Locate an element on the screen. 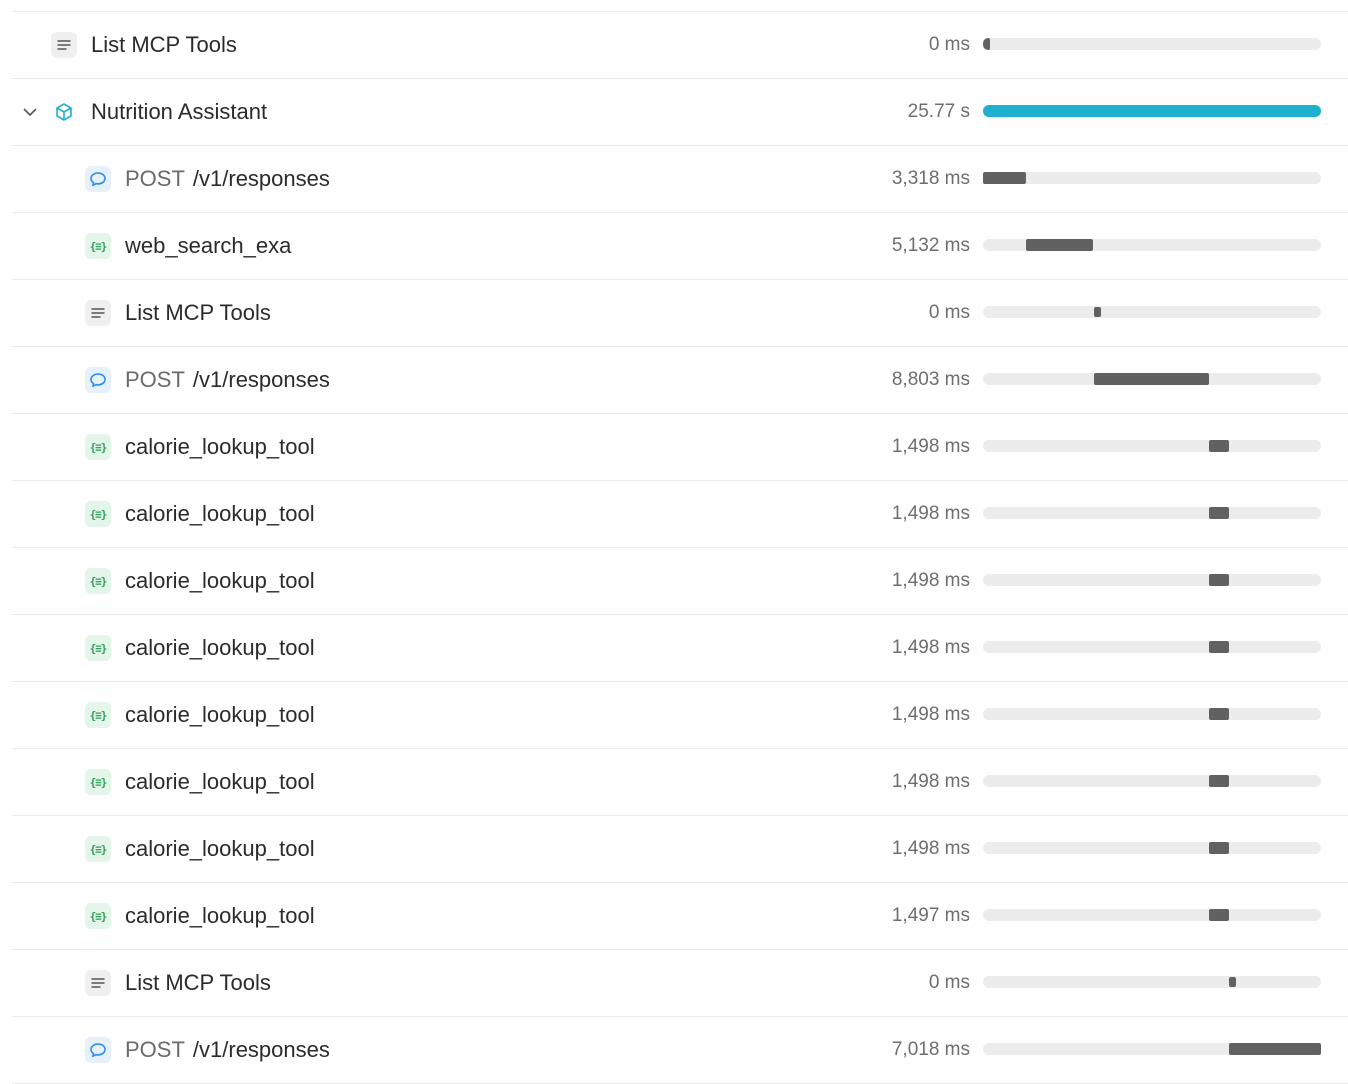  span-label: Nutrition Assistant is located at coordinates (179, 111).